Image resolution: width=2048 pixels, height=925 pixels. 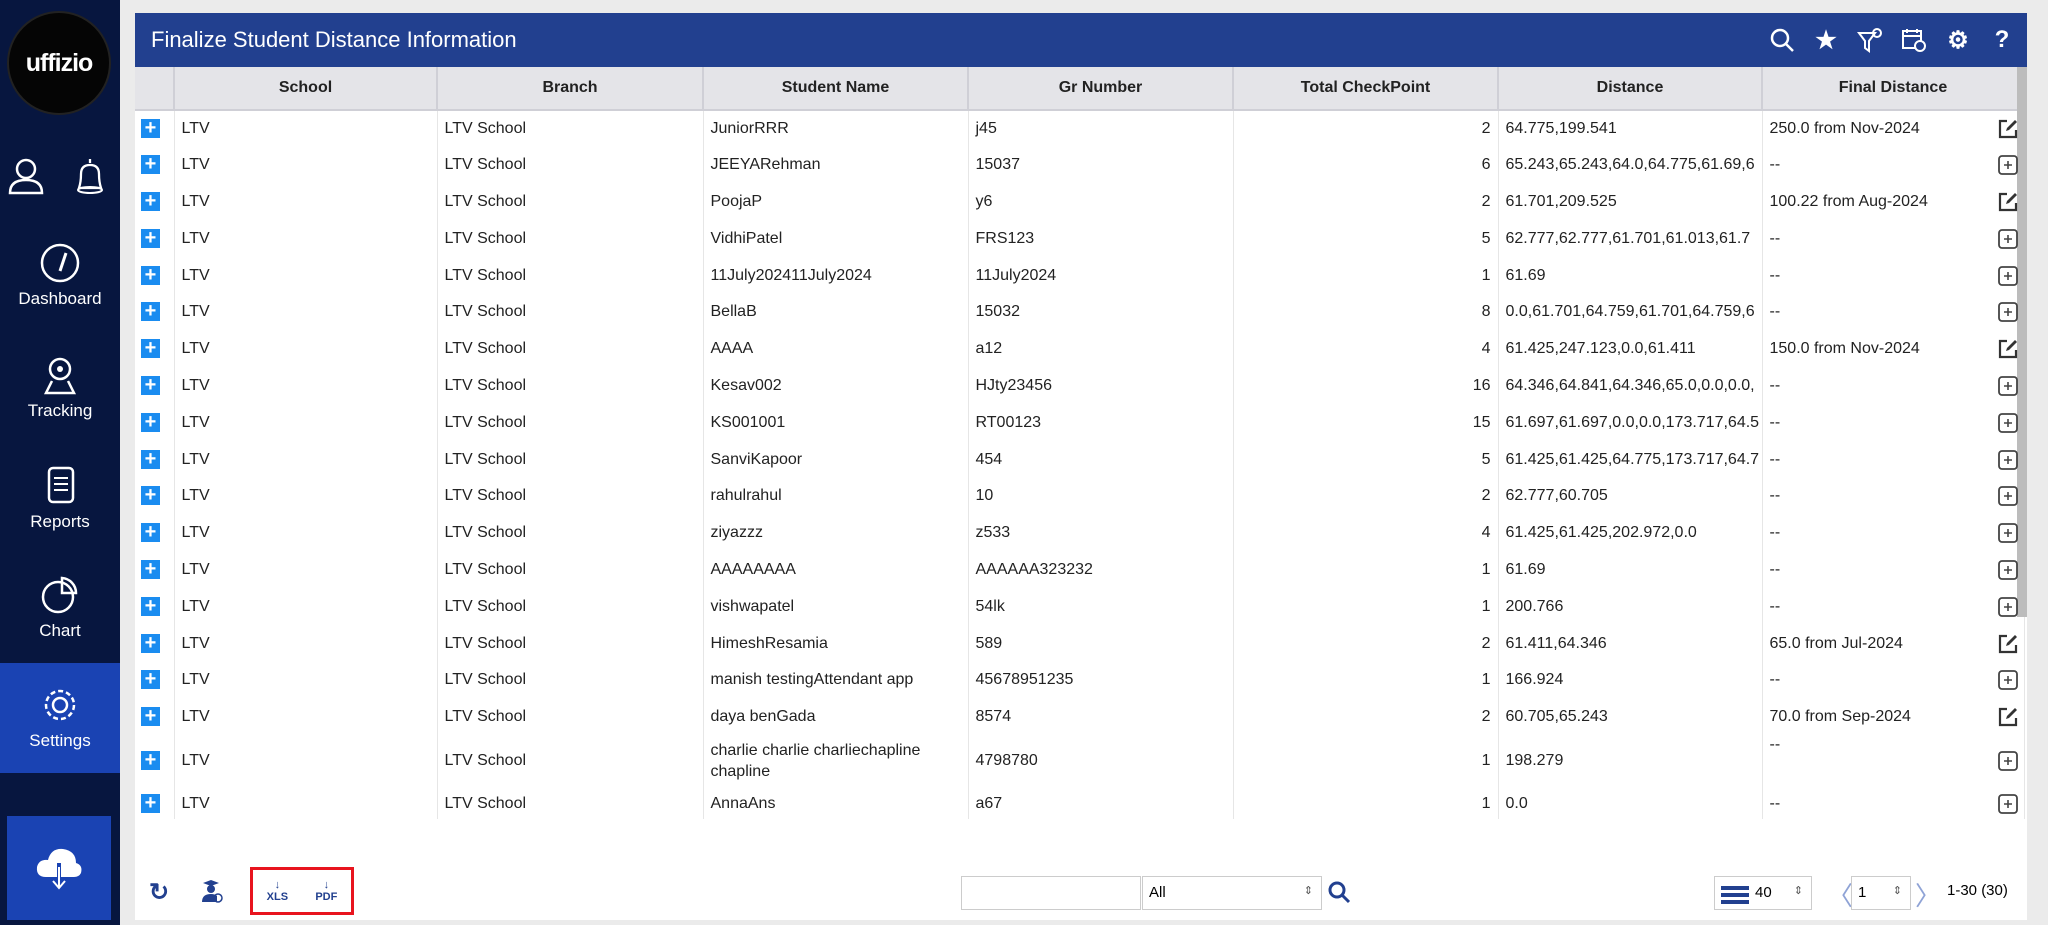 What do you see at coordinates (60, 410) in the screenshot?
I see `sidebar-item-tracking: Tracking` at bounding box center [60, 410].